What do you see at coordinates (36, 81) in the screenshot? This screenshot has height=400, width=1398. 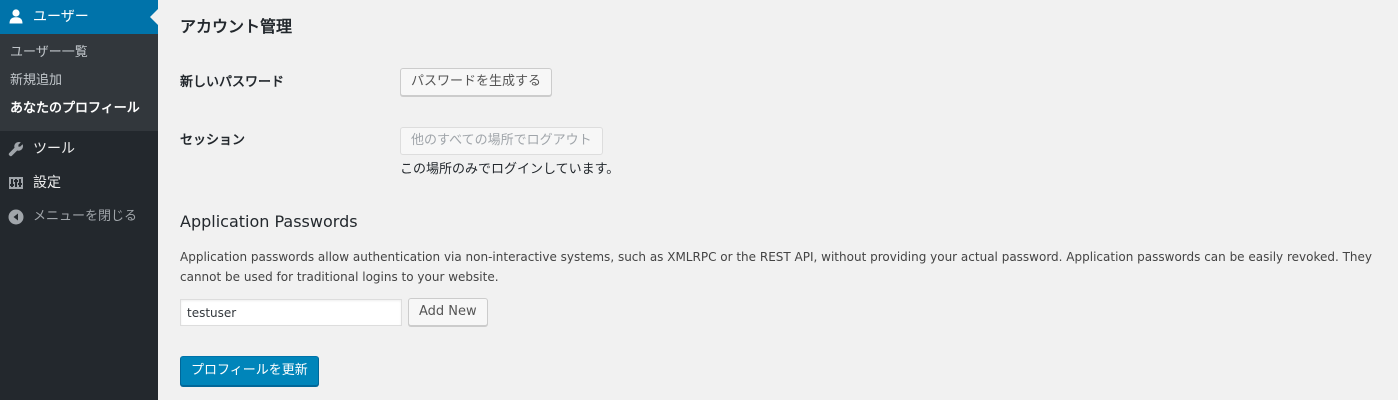 I see `submenu-item-add-new: 新規追加` at bounding box center [36, 81].